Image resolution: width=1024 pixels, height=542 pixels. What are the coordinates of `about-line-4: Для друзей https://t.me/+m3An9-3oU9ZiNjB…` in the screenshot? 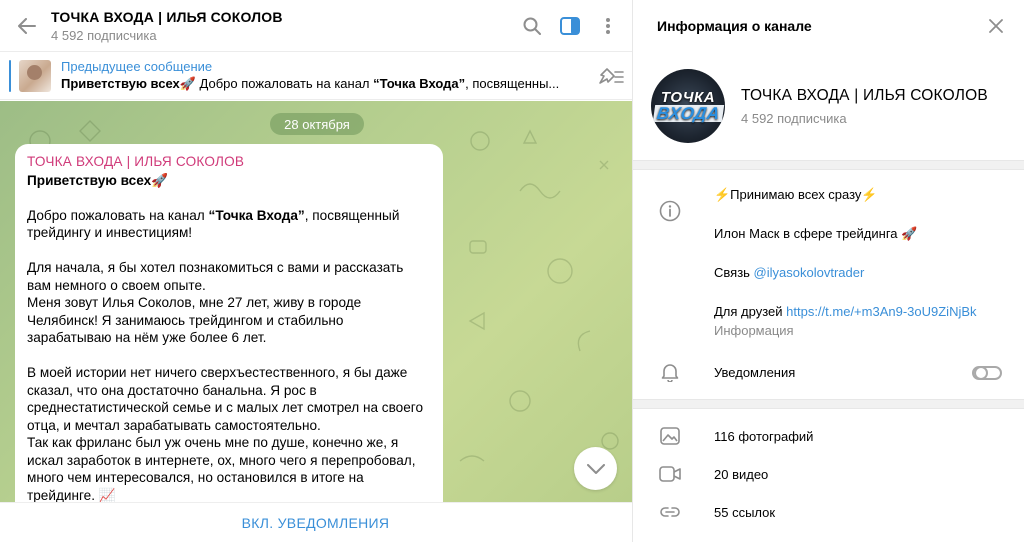 It's located at (845, 311).